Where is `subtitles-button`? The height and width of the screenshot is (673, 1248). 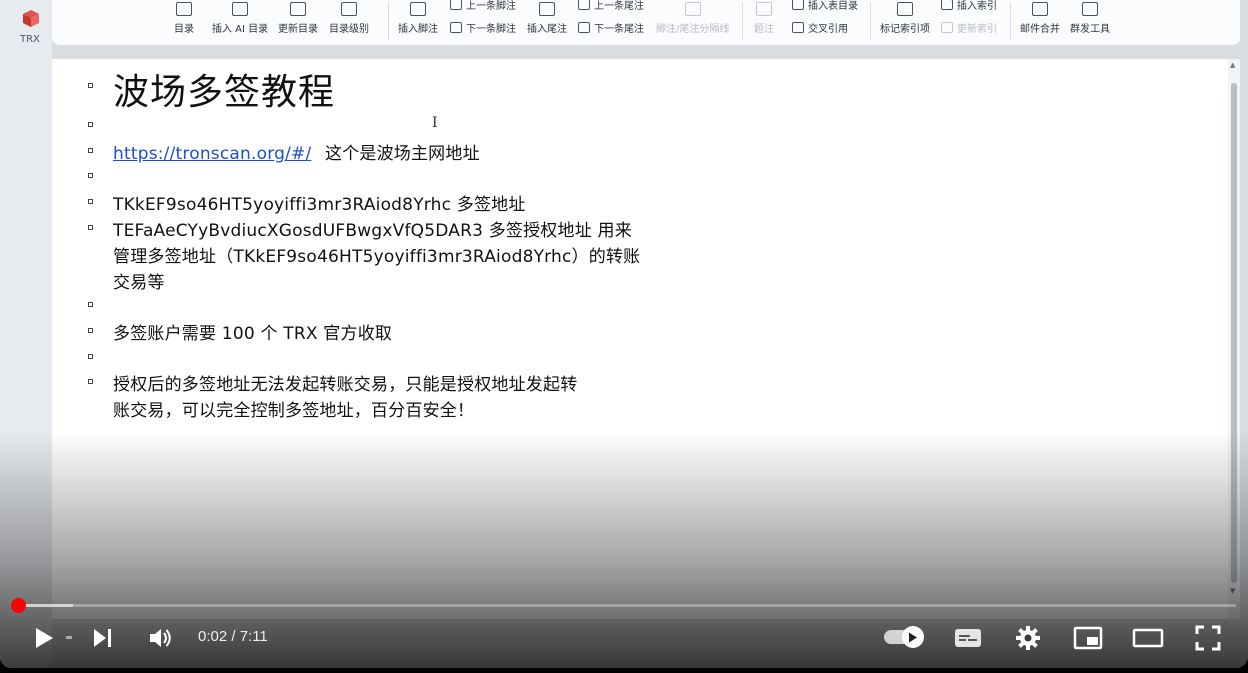
subtitles-button is located at coordinates (968, 638).